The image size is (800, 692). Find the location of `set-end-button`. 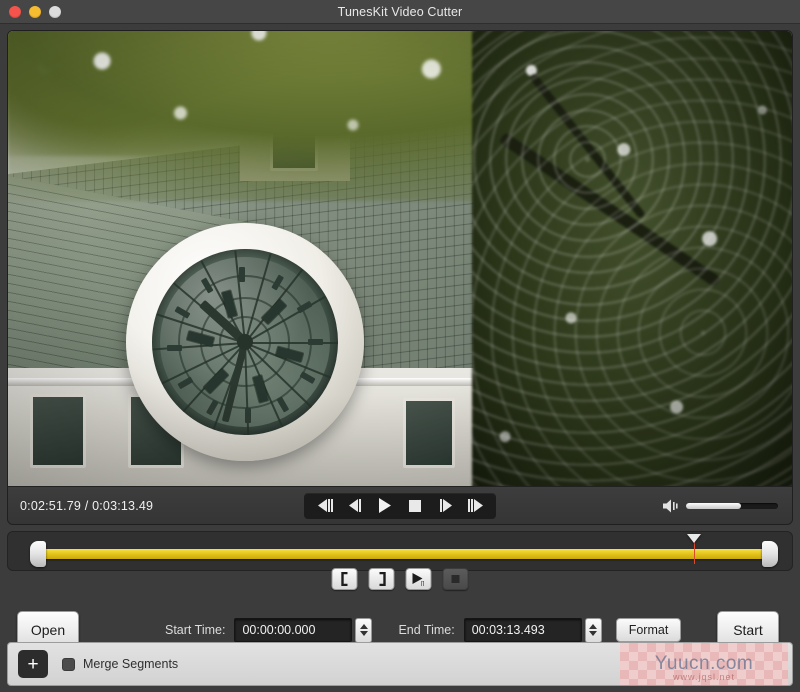

set-end-button is located at coordinates (381, 579).